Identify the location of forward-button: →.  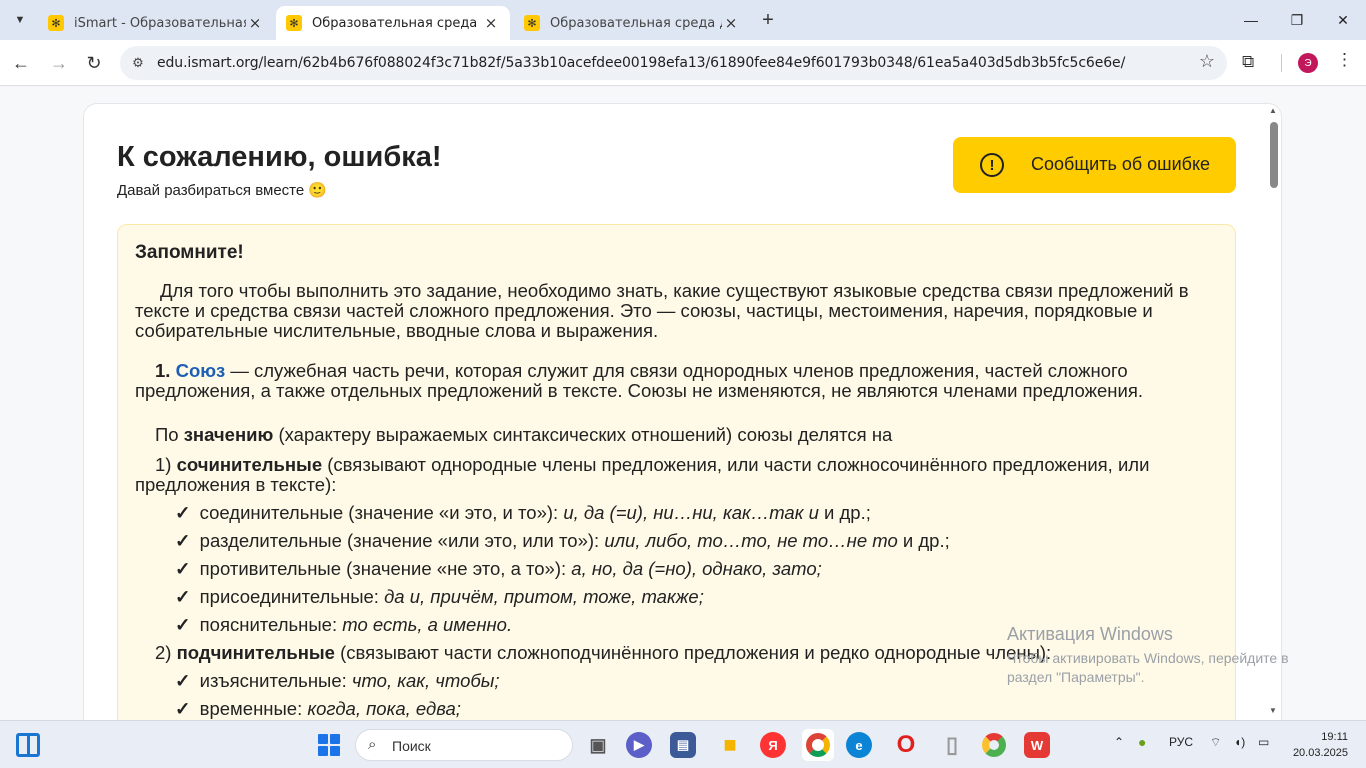
(59, 63).